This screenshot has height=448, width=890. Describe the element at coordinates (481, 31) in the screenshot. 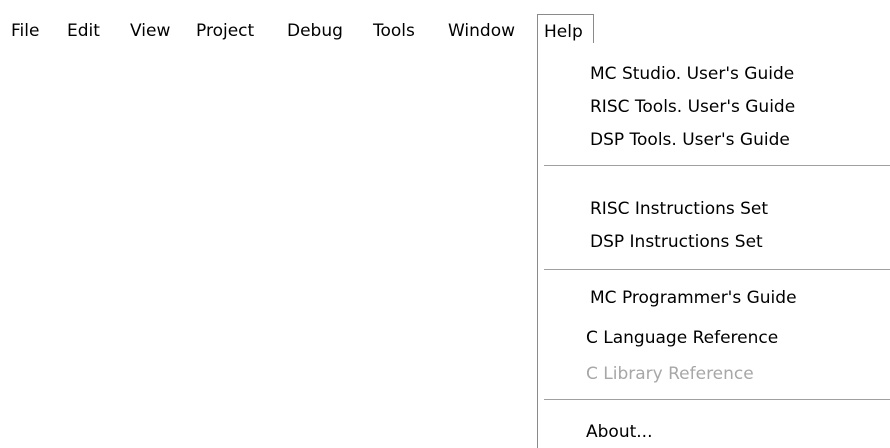

I see `menu-window: Window` at that location.